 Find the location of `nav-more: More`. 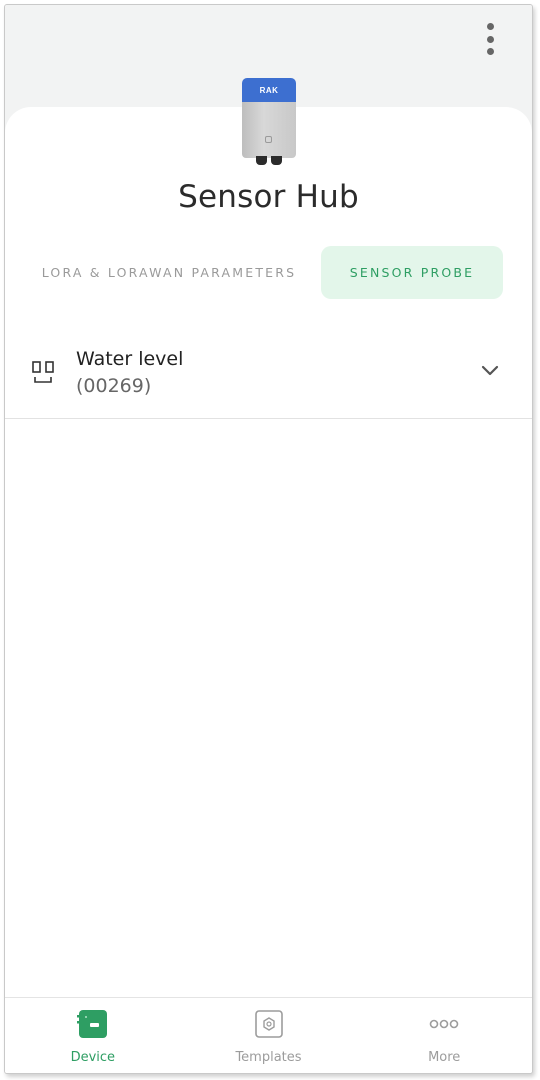

nav-more: More is located at coordinates (444, 1035).